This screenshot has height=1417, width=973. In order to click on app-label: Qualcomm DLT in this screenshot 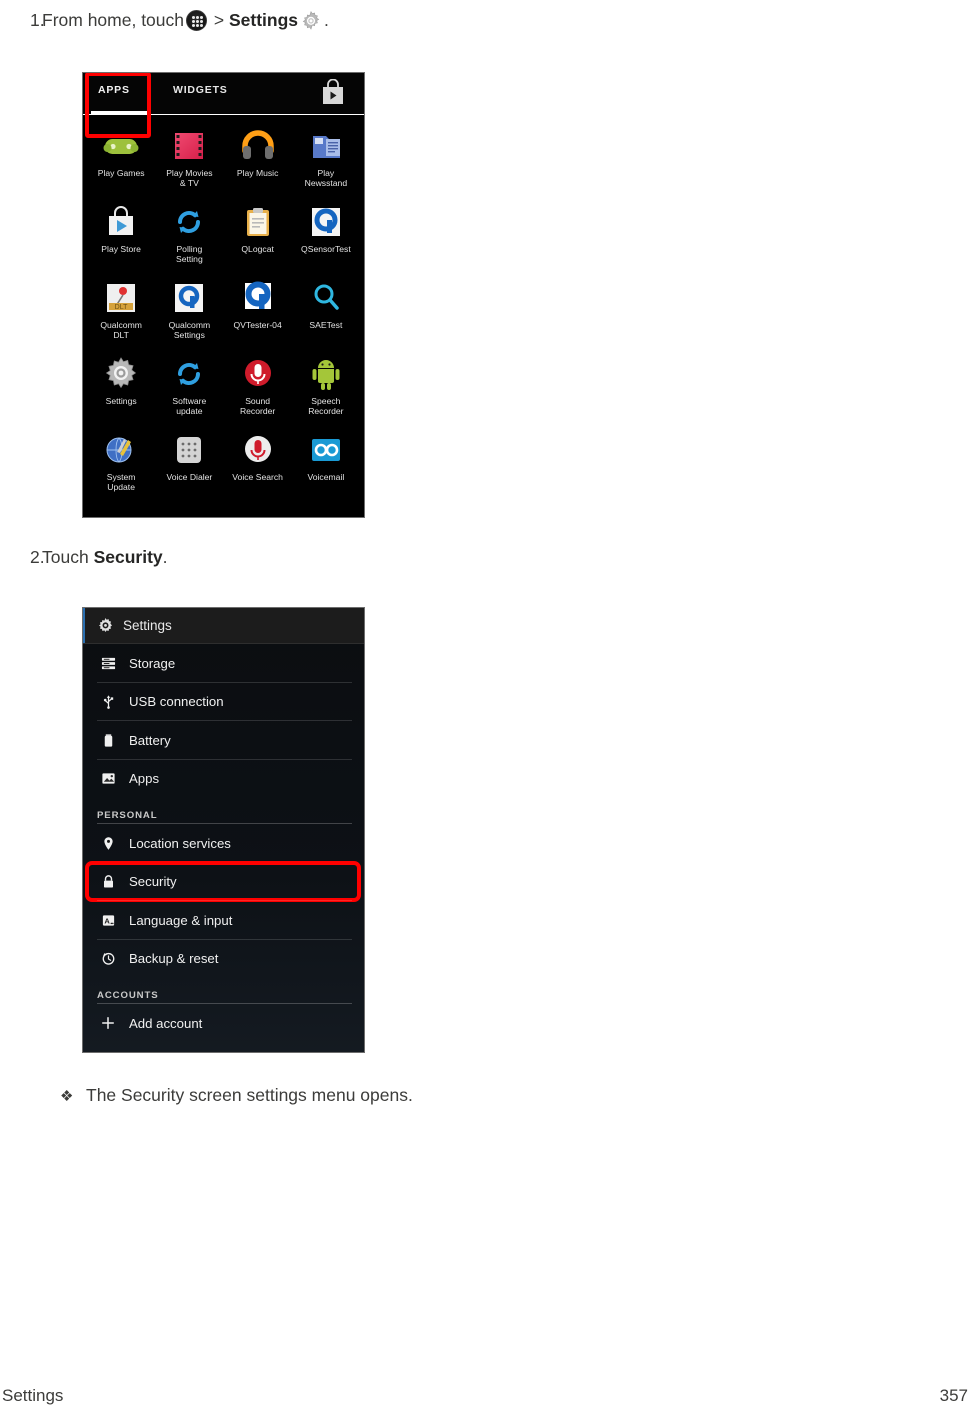, I will do `click(121, 330)`.